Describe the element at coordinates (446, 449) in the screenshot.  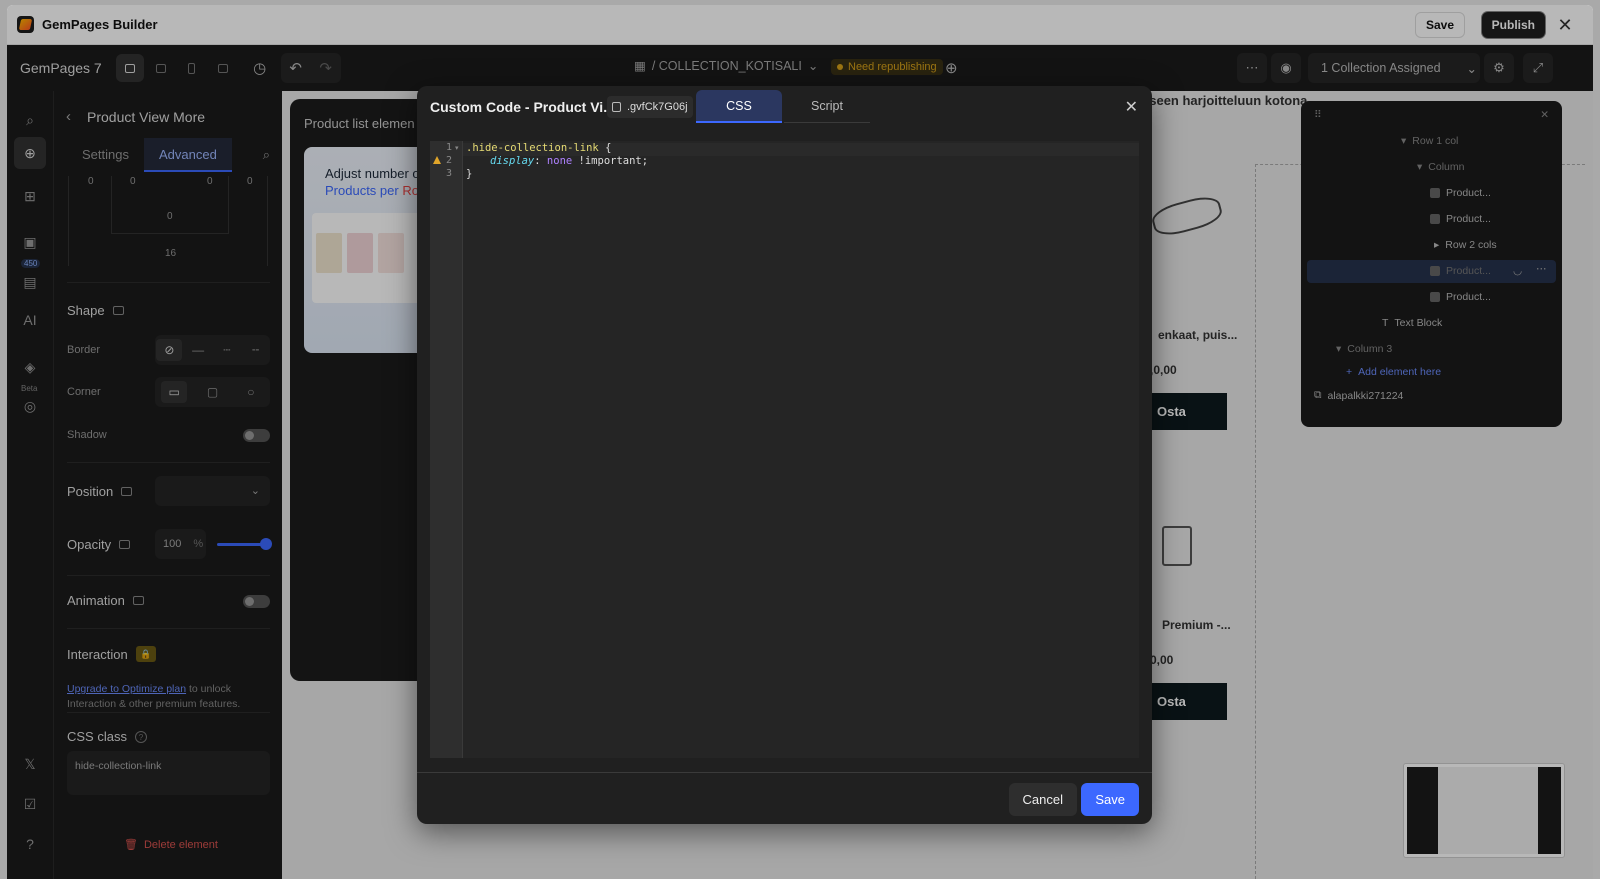
I see `line-number-gutter` at that location.